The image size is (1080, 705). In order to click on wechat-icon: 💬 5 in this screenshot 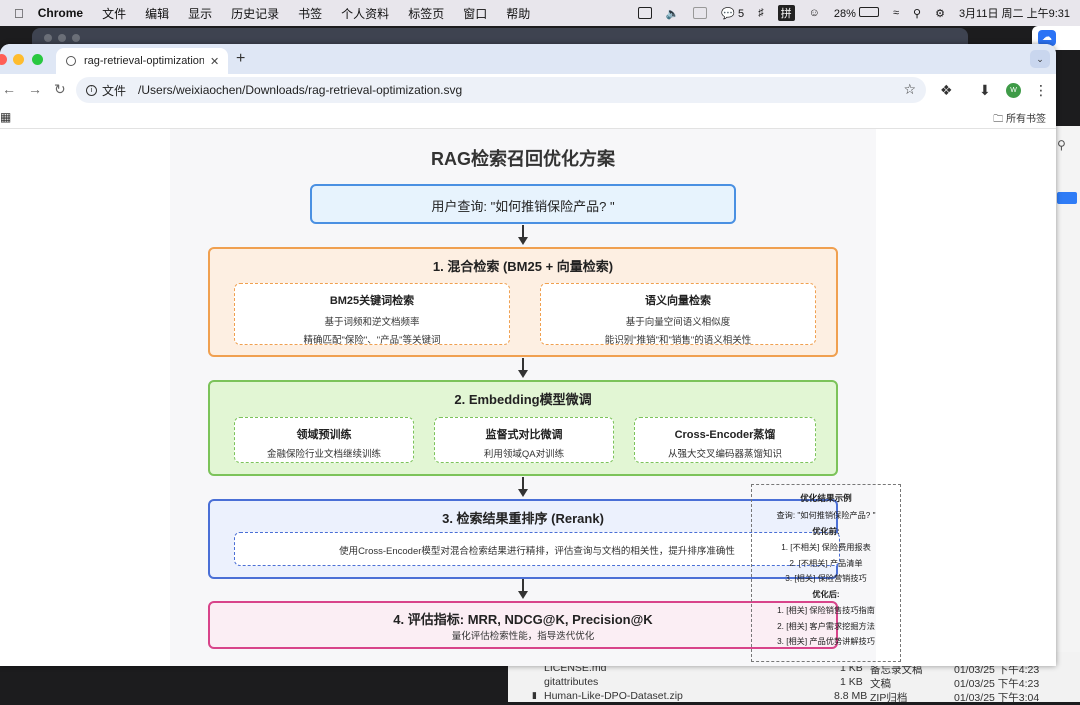, I will do `click(732, 13)`.